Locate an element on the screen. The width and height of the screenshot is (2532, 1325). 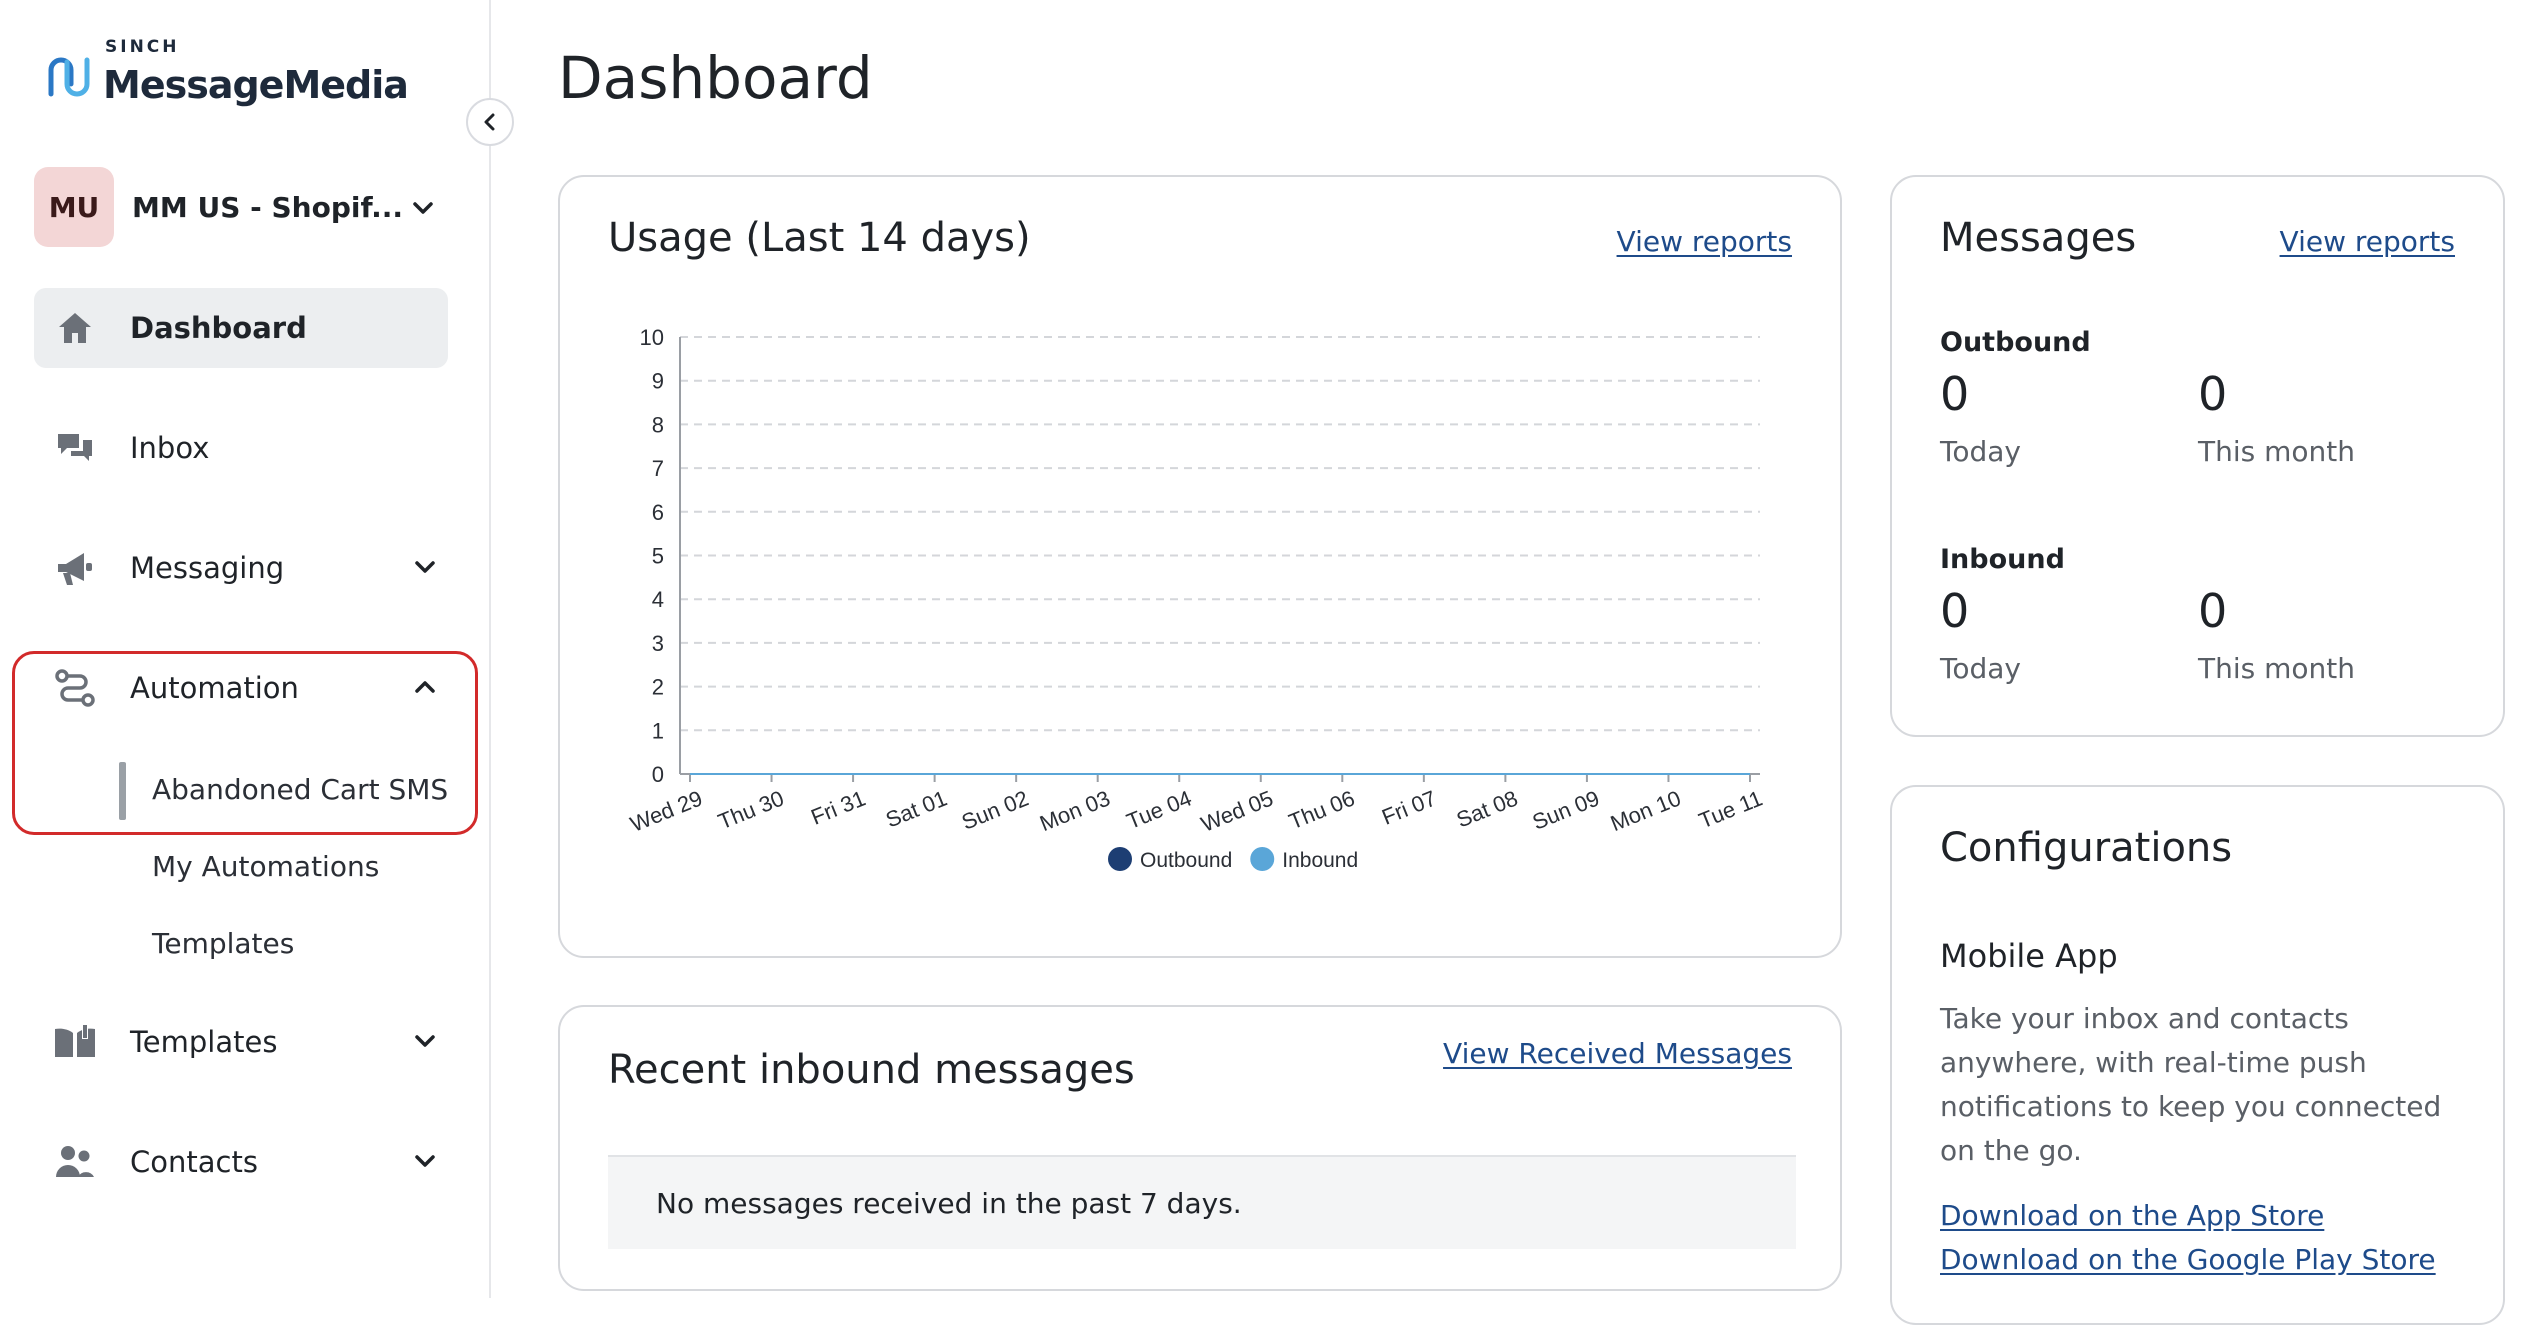
chevron-left-icon is located at coordinates (489, 122).